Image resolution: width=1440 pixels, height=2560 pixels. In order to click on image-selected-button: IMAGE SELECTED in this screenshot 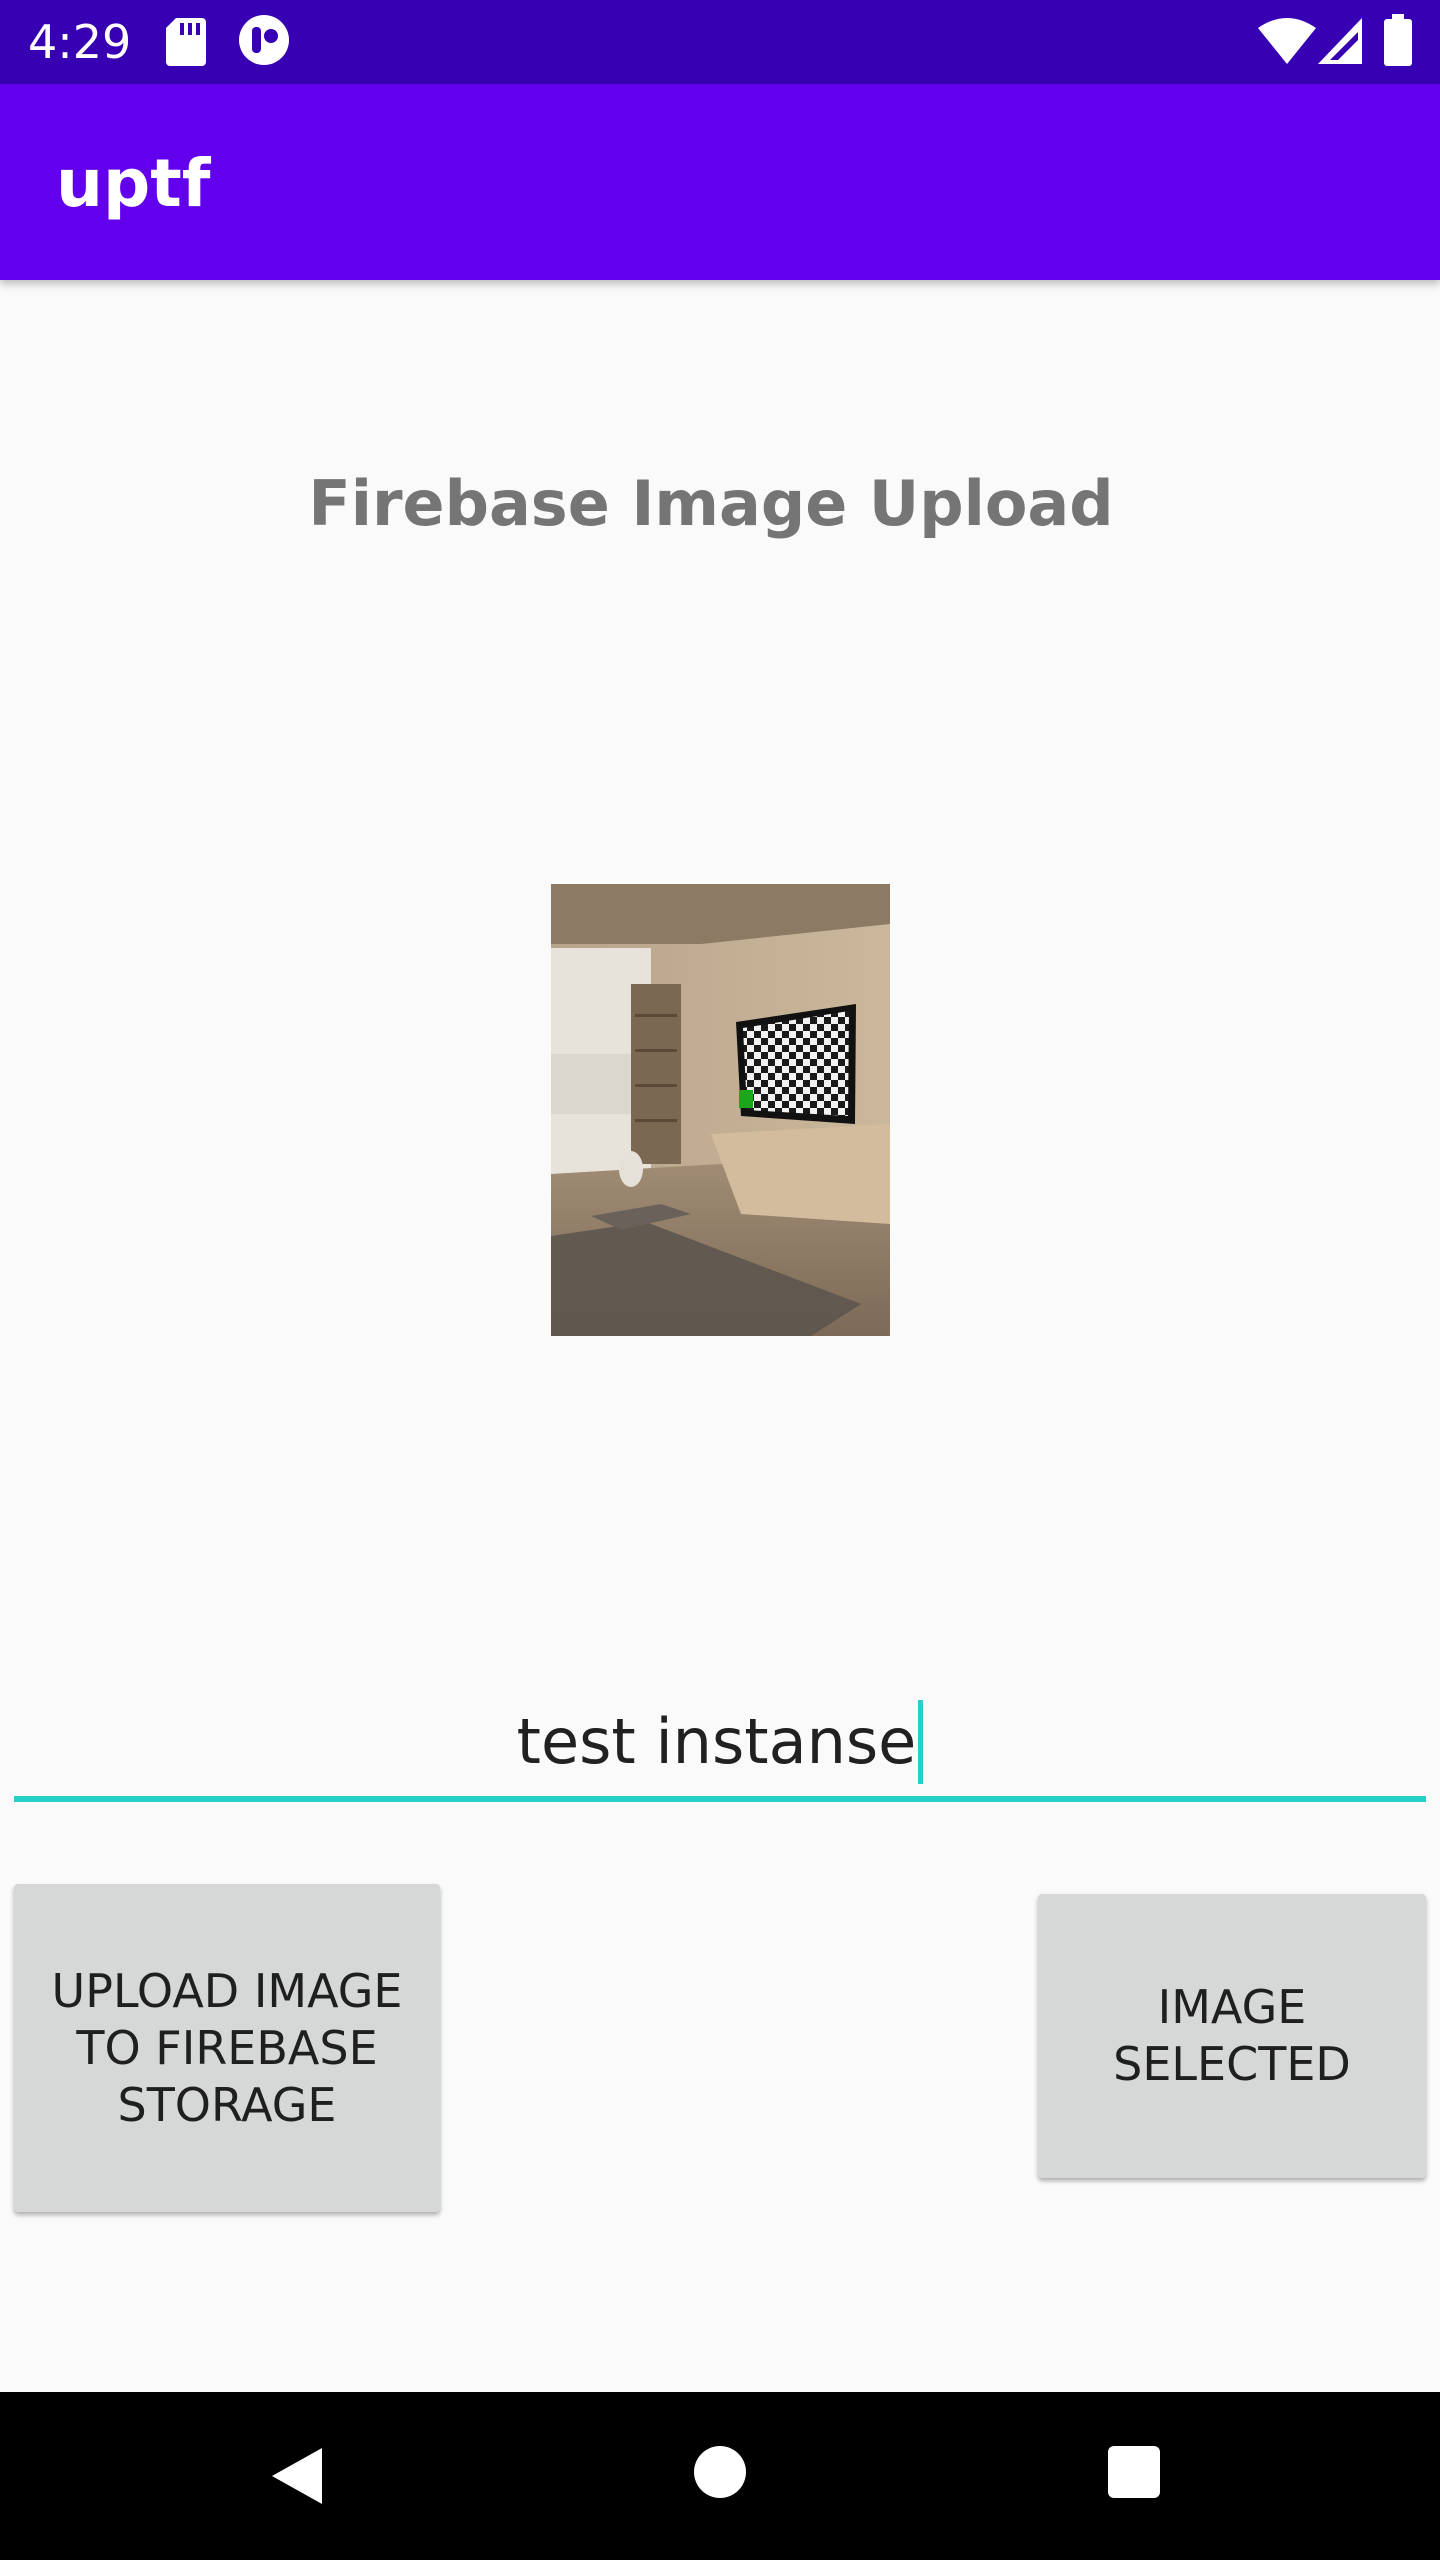, I will do `click(1232, 2036)`.